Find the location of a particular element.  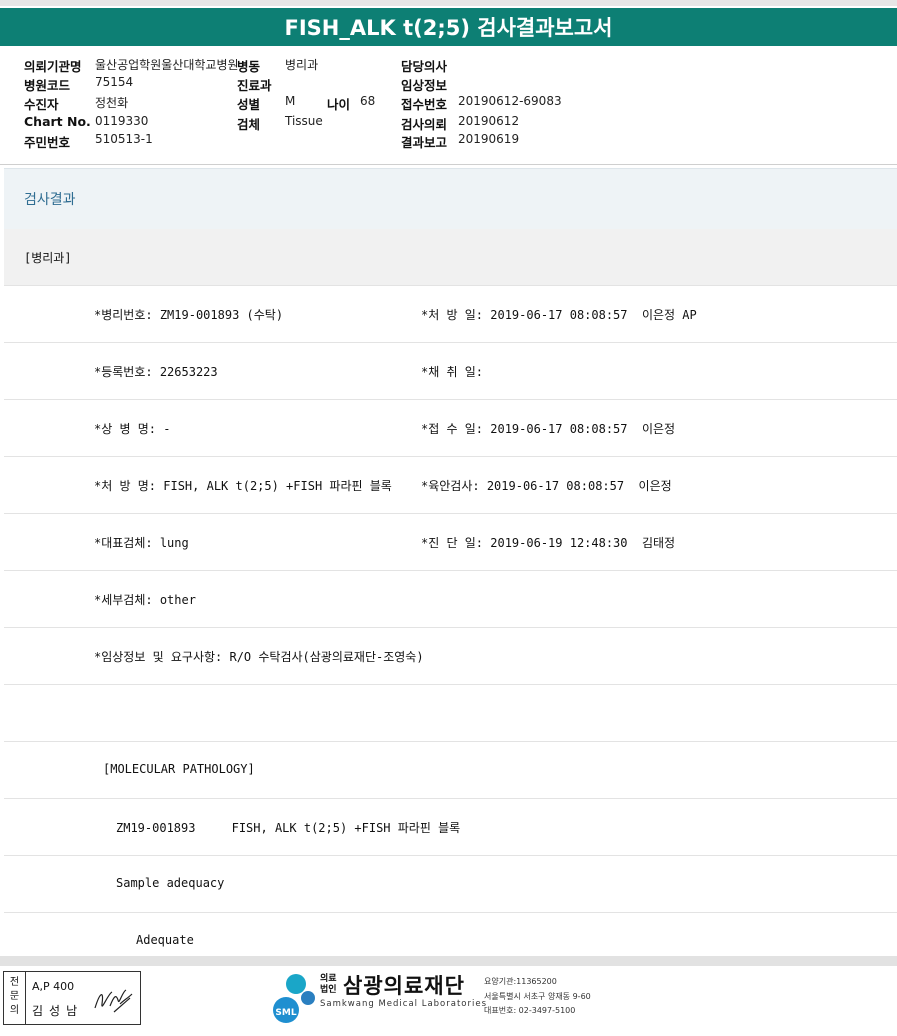

result-row: [병리과] is located at coordinates (450, 257).